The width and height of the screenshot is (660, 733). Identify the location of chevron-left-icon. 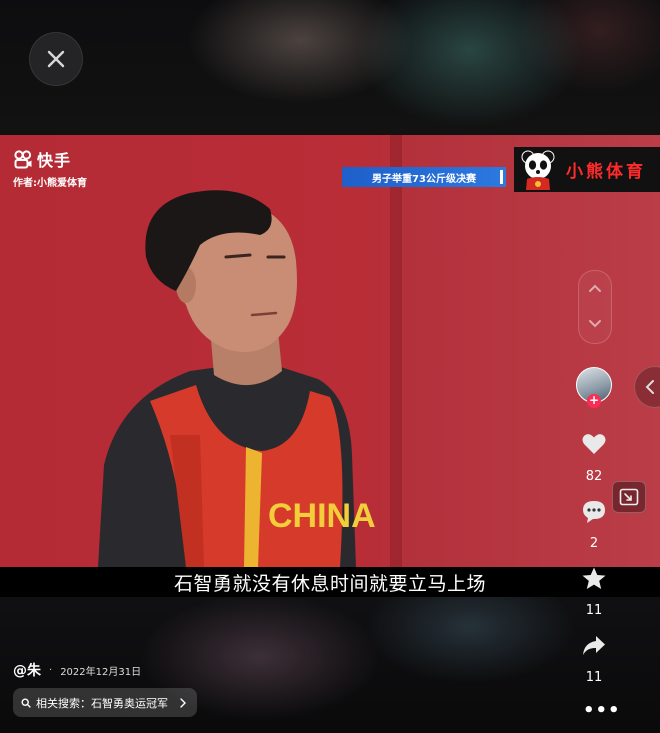
(649, 387).